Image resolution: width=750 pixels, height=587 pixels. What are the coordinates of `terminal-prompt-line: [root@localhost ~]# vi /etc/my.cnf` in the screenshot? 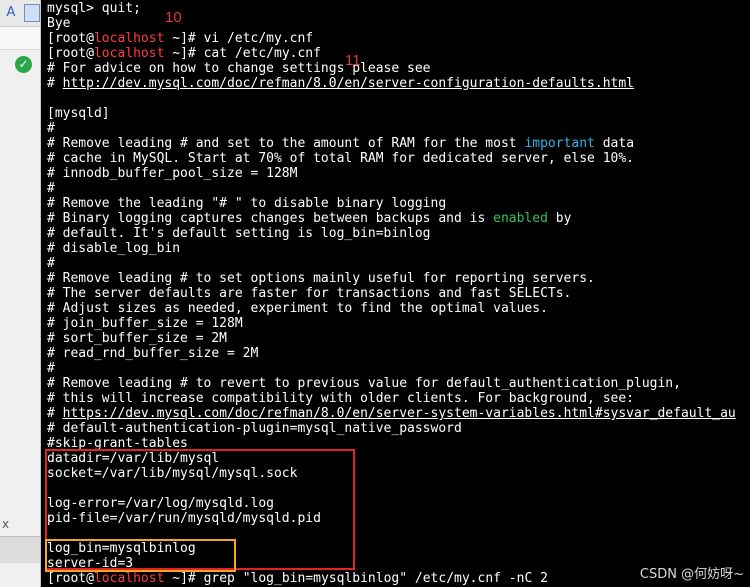 It's located at (180, 38).